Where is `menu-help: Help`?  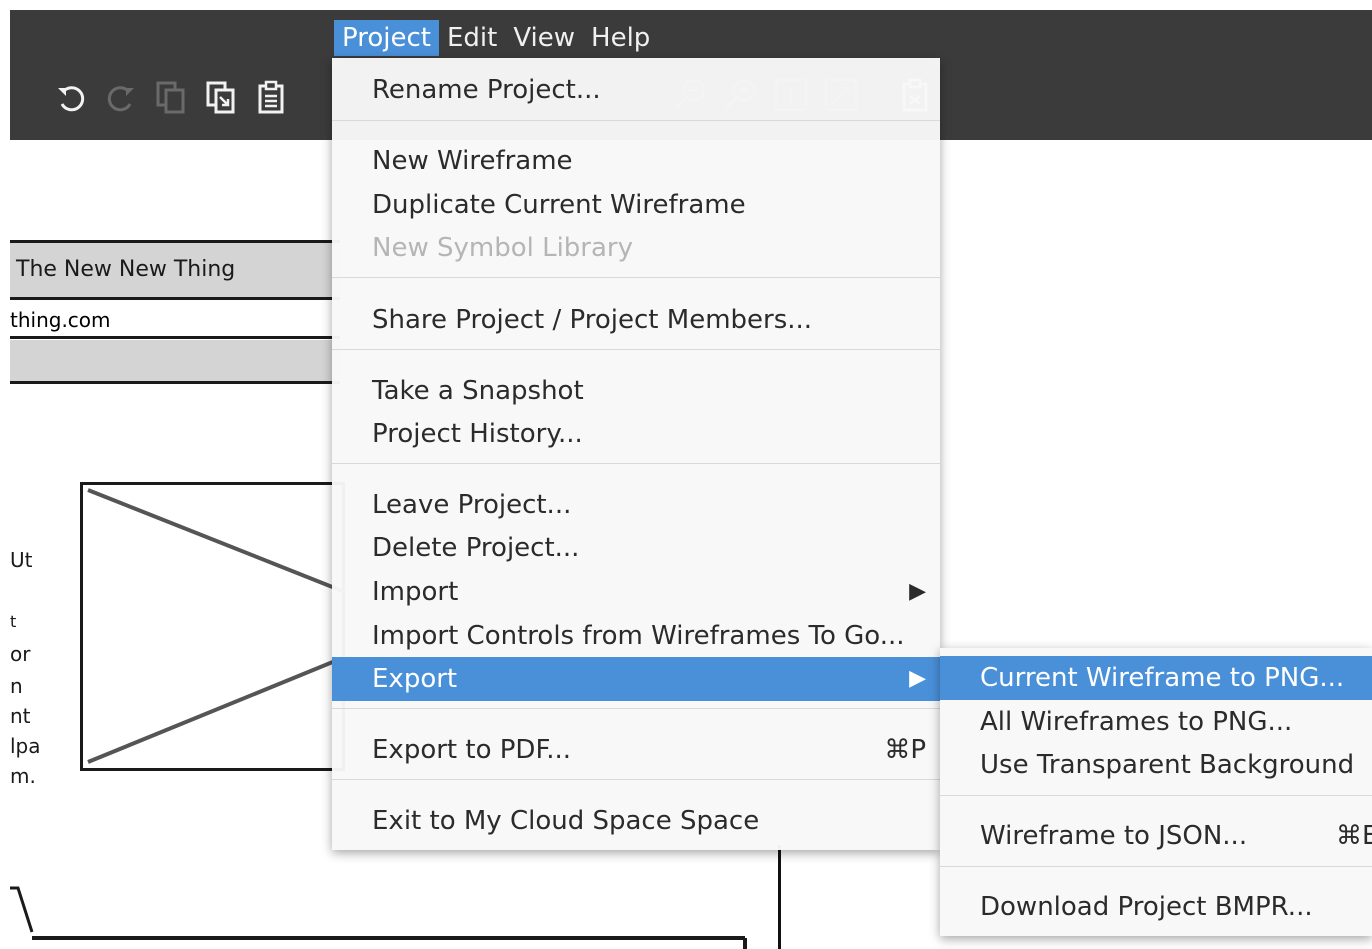
menu-help: Help is located at coordinates (620, 38).